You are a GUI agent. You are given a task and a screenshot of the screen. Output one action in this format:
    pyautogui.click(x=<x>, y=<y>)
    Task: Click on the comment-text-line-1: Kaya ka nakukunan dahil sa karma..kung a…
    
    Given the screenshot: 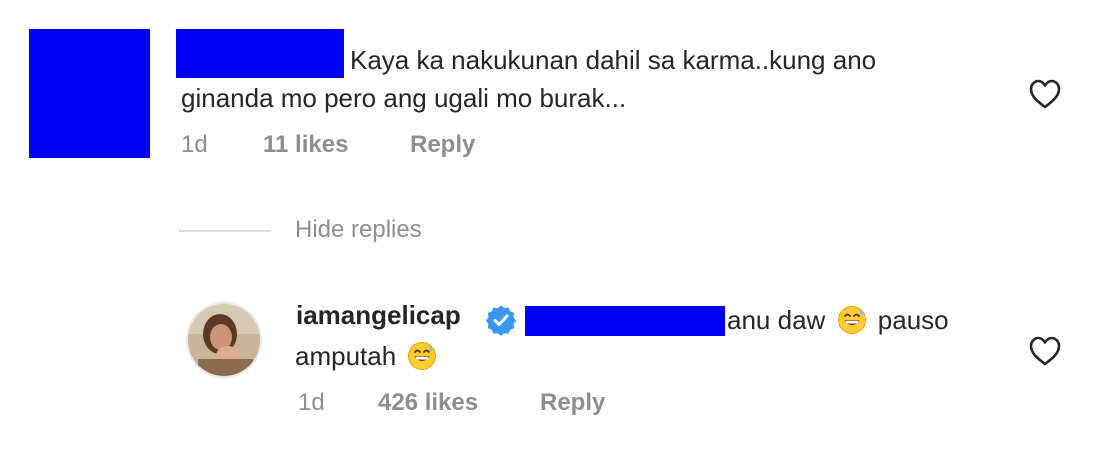 What is the action you would take?
    pyautogui.click(x=613, y=60)
    